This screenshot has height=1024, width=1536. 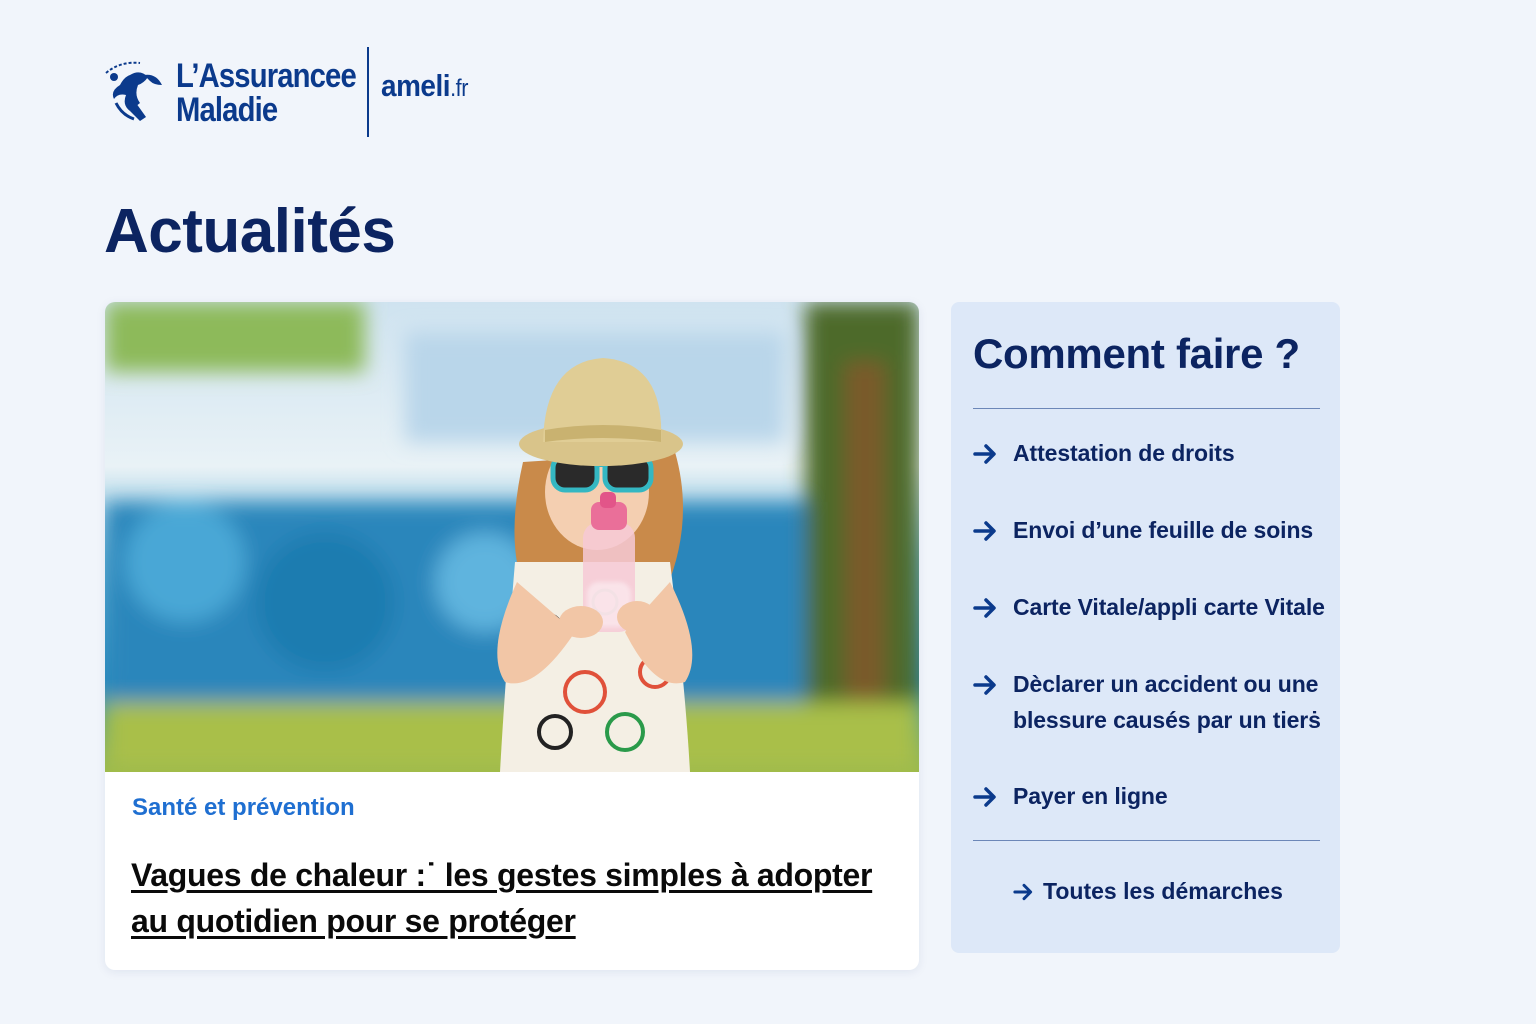 I want to click on page-title: Actualités, so click(x=250, y=231).